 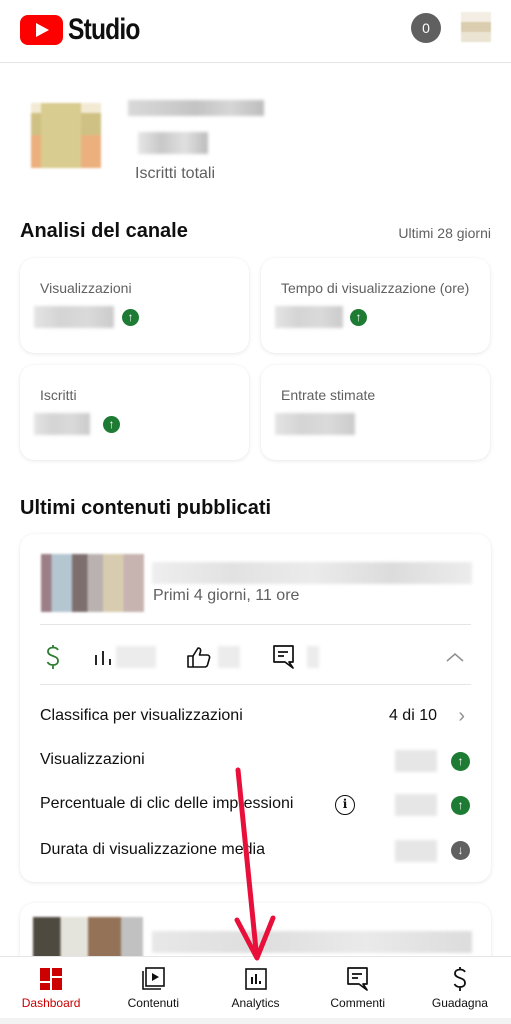 What do you see at coordinates (173, 143) in the screenshot?
I see `subscriber-count-redacted` at bounding box center [173, 143].